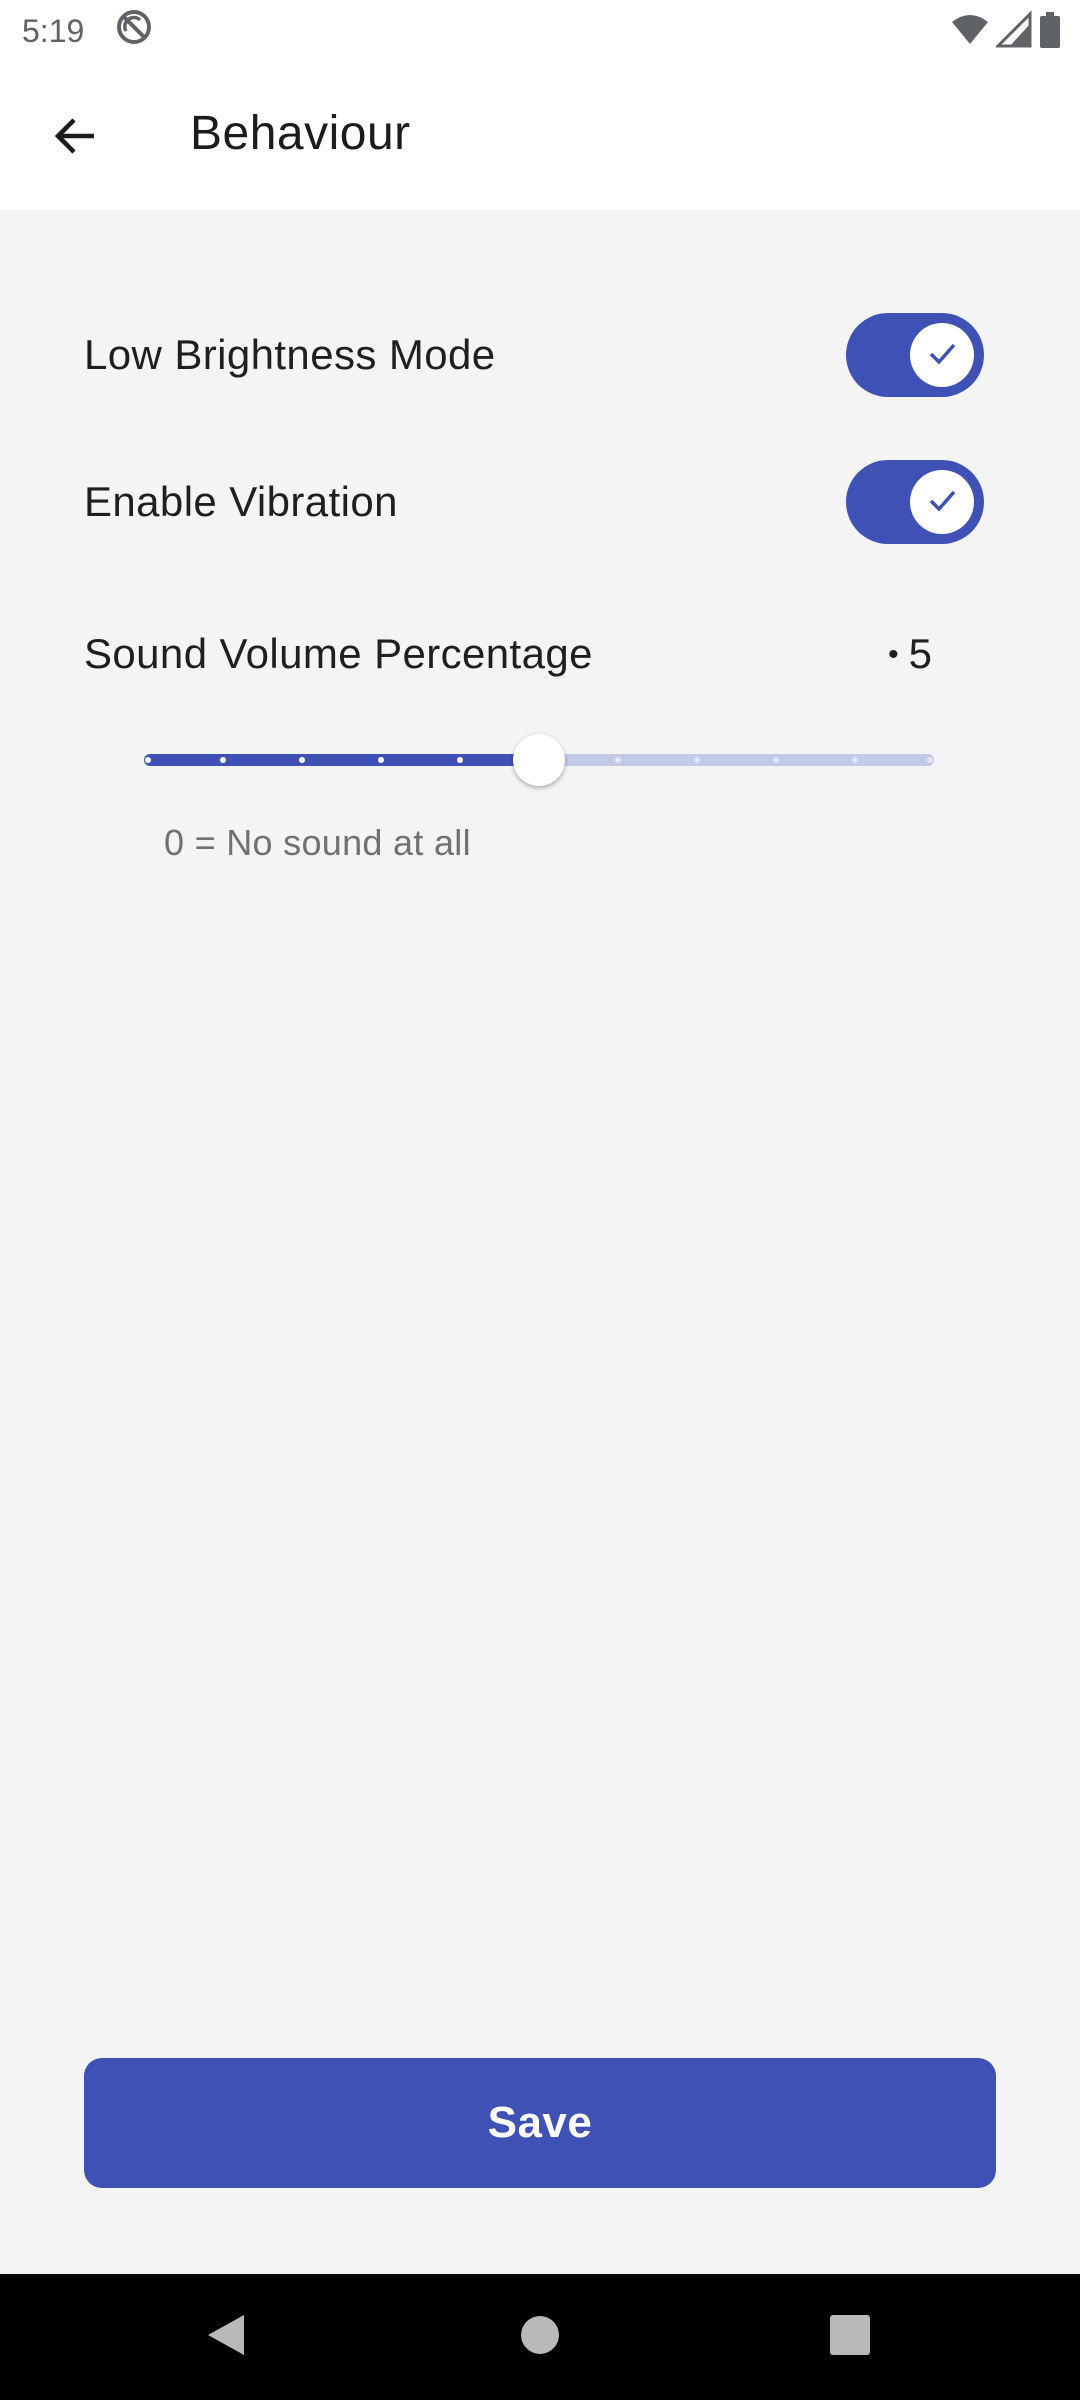 The height and width of the screenshot is (2400, 1080). What do you see at coordinates (534, 355) in the screenshot?
I see `low-brightness-row: Low Brightness Mode` at bounding box center [534, 355].